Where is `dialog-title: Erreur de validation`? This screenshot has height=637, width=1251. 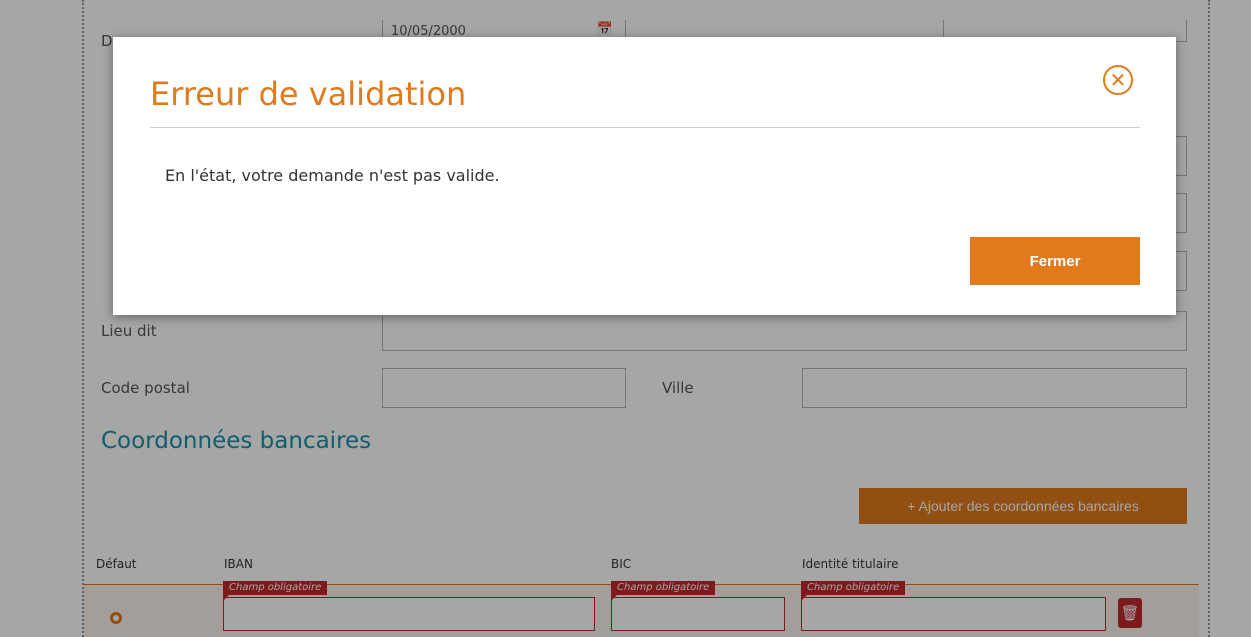 dialog-title: Erreur de validation is located at coordinates (308, 94).